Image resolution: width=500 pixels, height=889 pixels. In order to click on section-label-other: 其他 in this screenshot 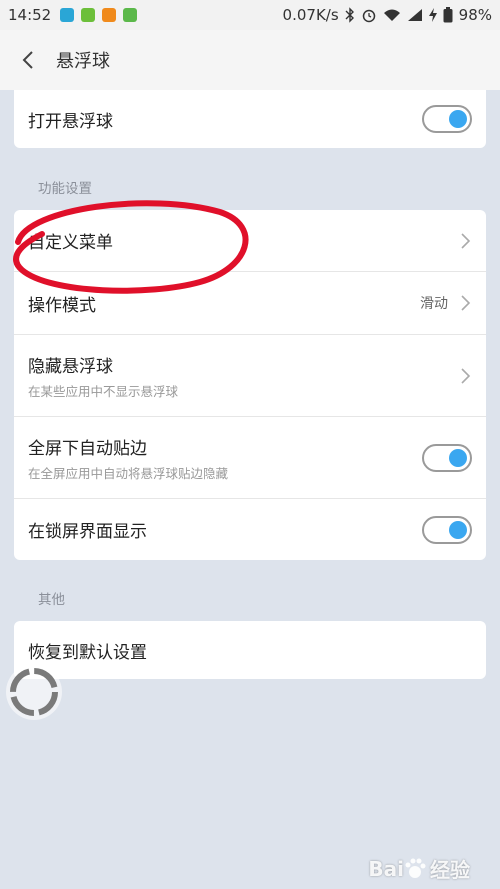, I will do `click(51, 600)`.